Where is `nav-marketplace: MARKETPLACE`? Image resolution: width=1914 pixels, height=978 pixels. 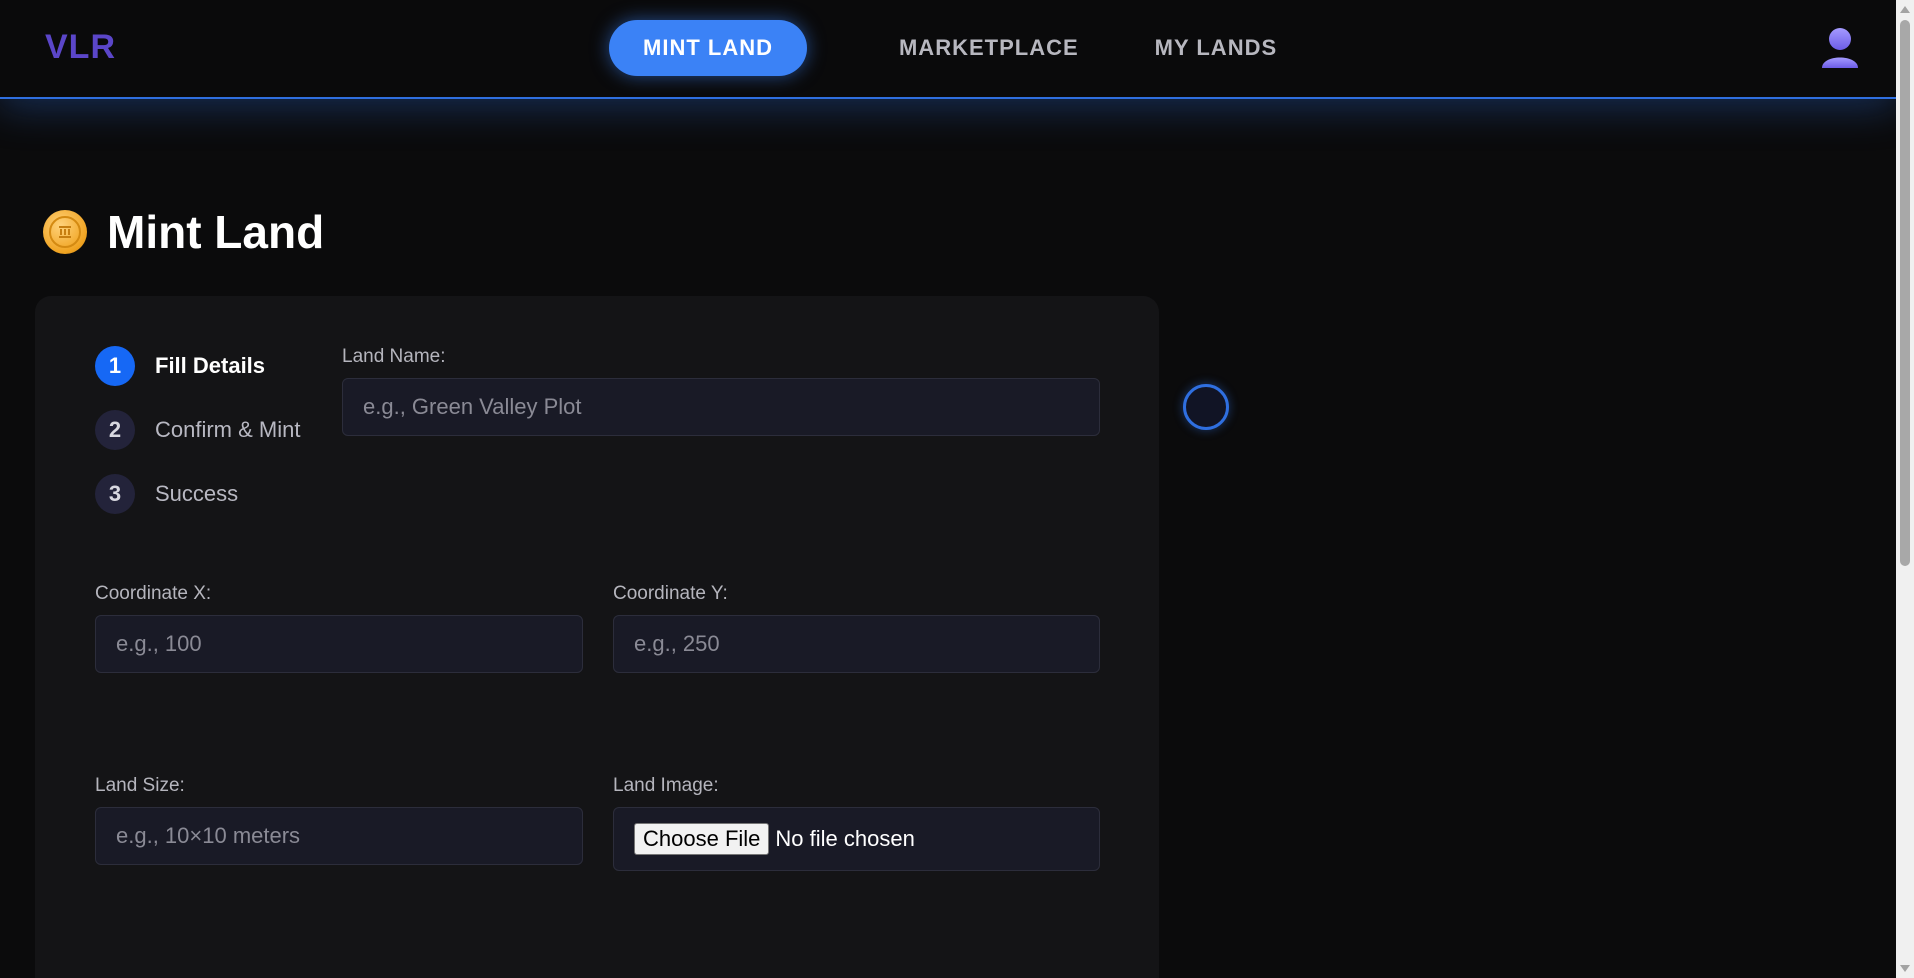 nav-marketplace: MARKETPLACE is located at coordinates (989, 48).